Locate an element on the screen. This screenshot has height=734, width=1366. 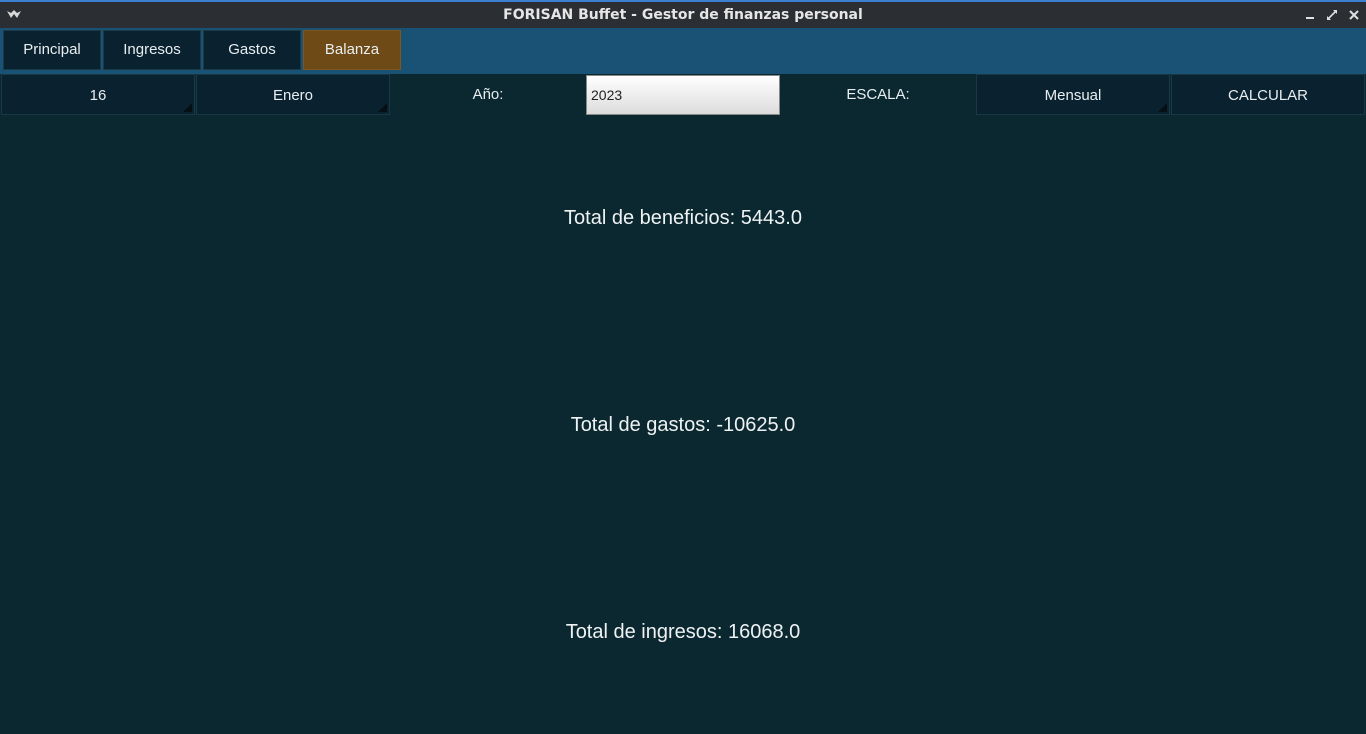
year-label: Año: is located at coordinates (488, 94).